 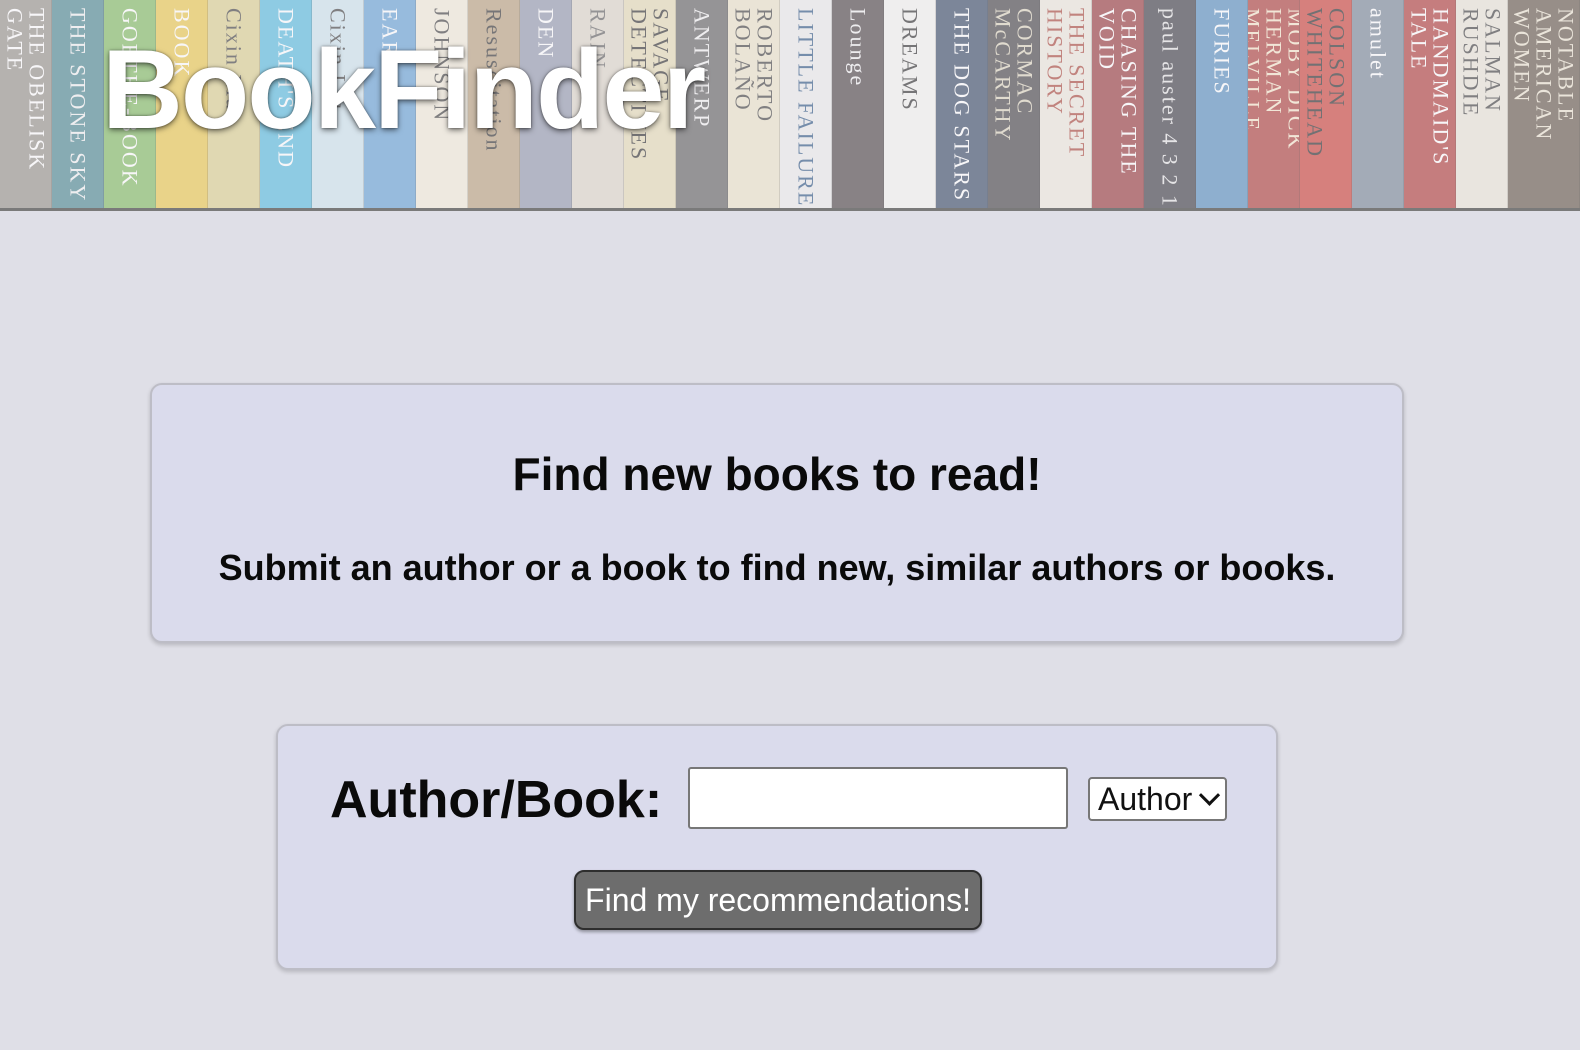 I want to click on search-type-select: Author, so click(x=1157, y=799).